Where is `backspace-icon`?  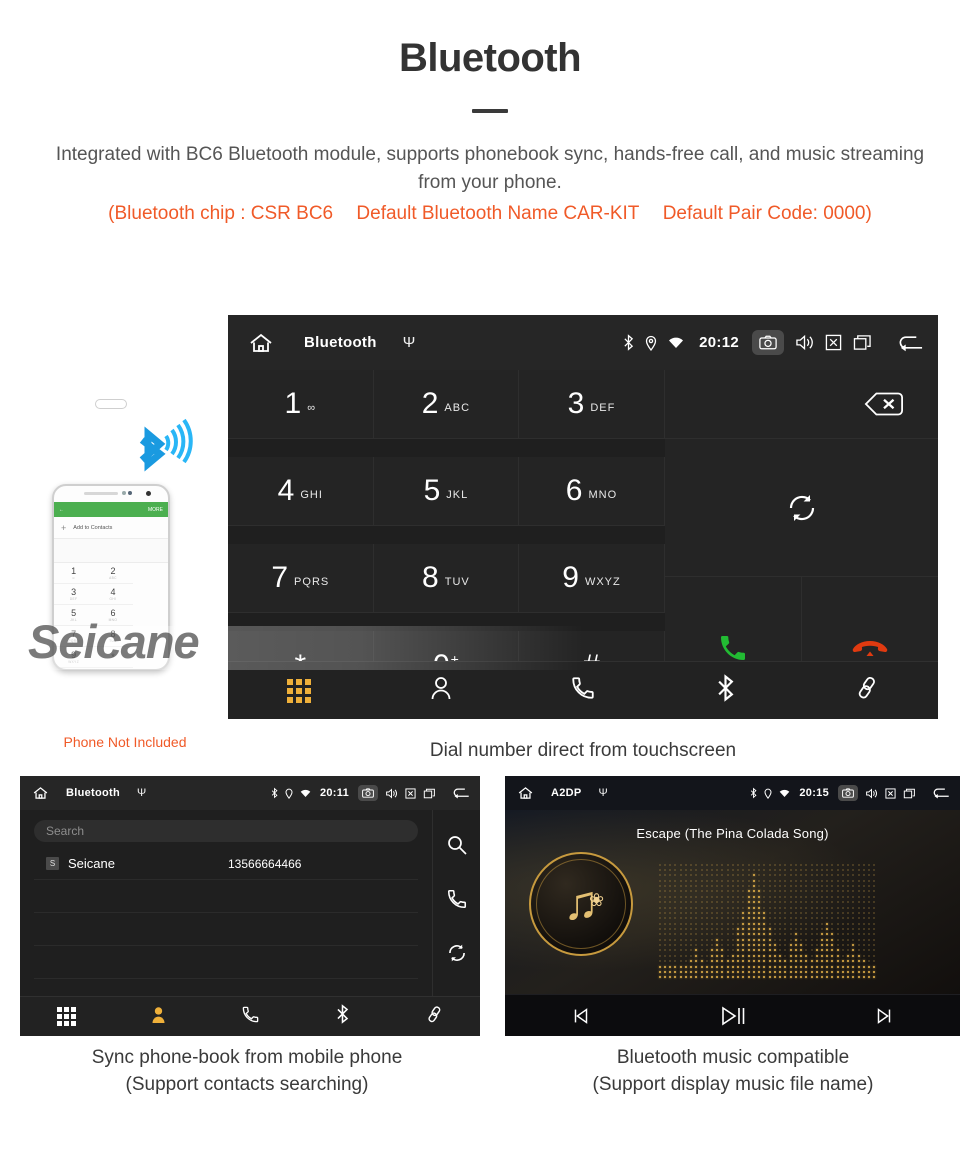 backspace-icon is located at coordinates (801, 404).